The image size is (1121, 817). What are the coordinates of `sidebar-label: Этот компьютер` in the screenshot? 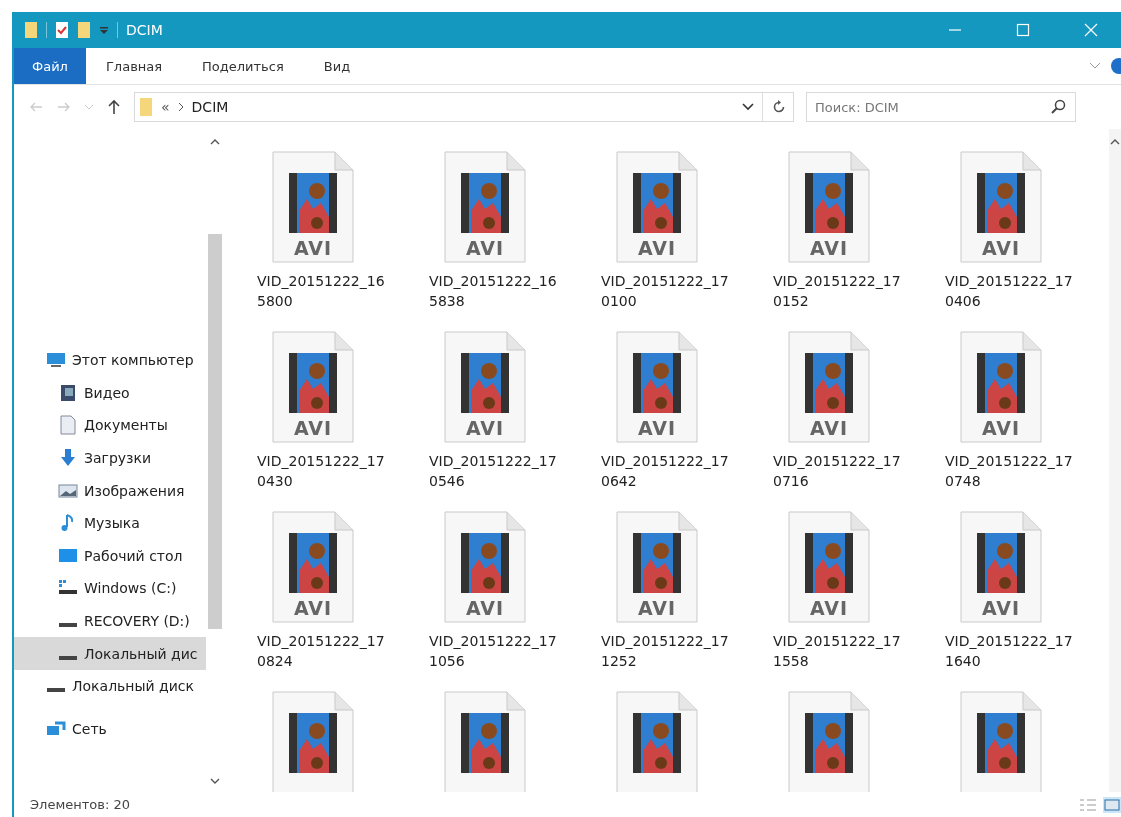 It's located at (133, 360).